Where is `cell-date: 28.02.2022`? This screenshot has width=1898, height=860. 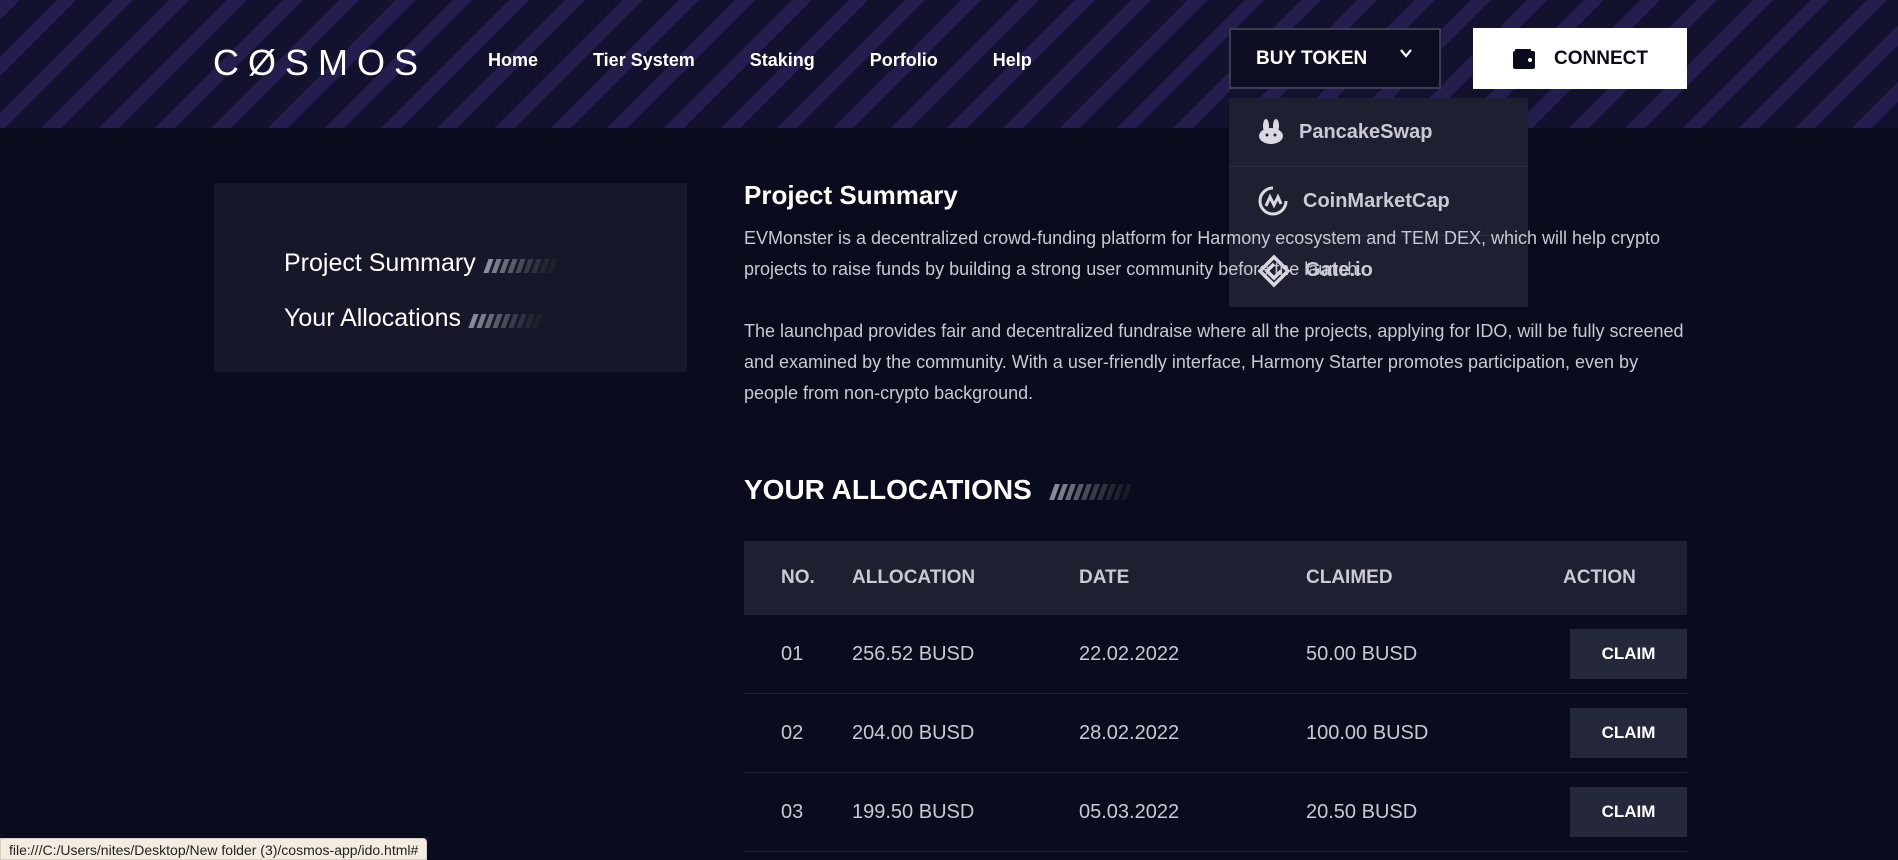
cell-date: 28.02.2022 is located at coordinates (1129, 732).